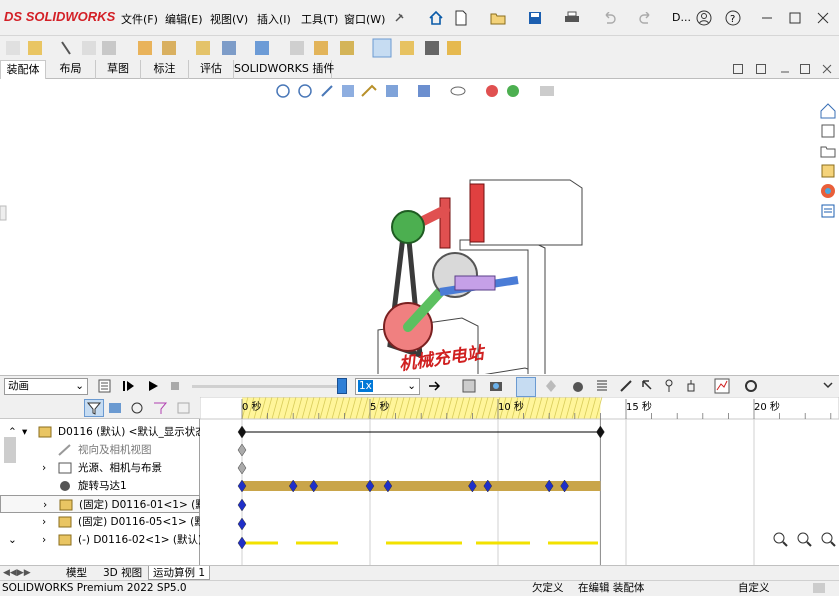  What do you see at coordinates (829, 172) in the screenshot?
I see `view-palette-icon` at bounding box center [829, 172].